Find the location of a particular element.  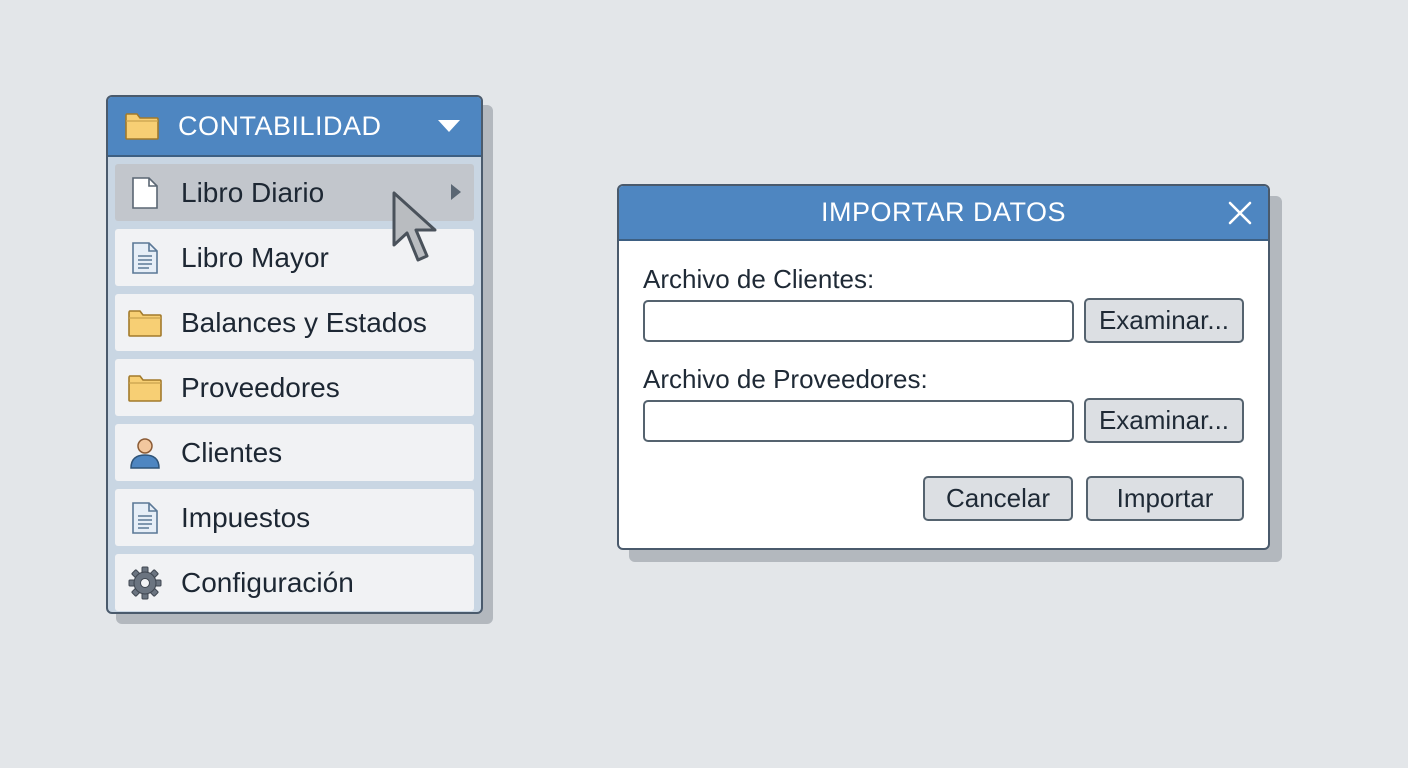

menu-item-impuestos: Impuestos is located at coordinates (294, 517).